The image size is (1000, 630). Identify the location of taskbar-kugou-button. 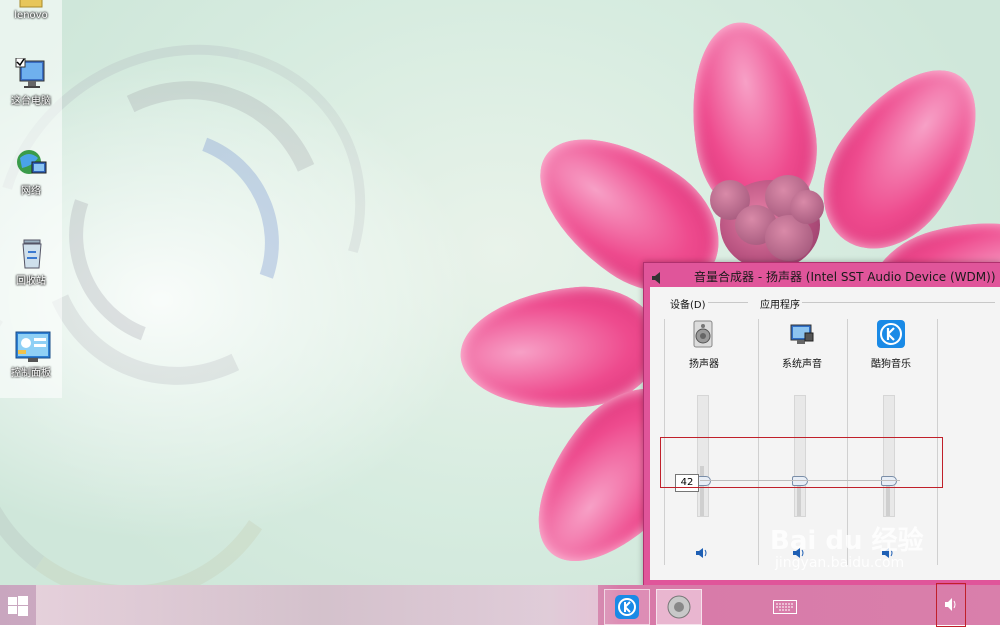
(627, 607).